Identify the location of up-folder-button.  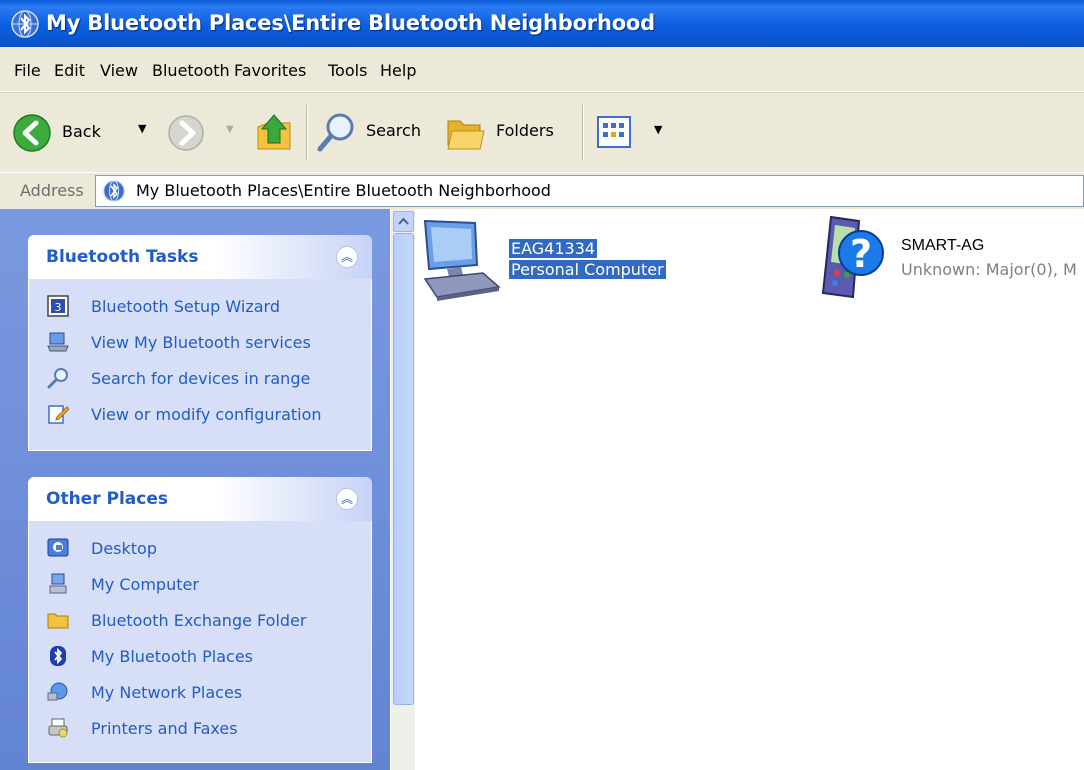
(274, 131).